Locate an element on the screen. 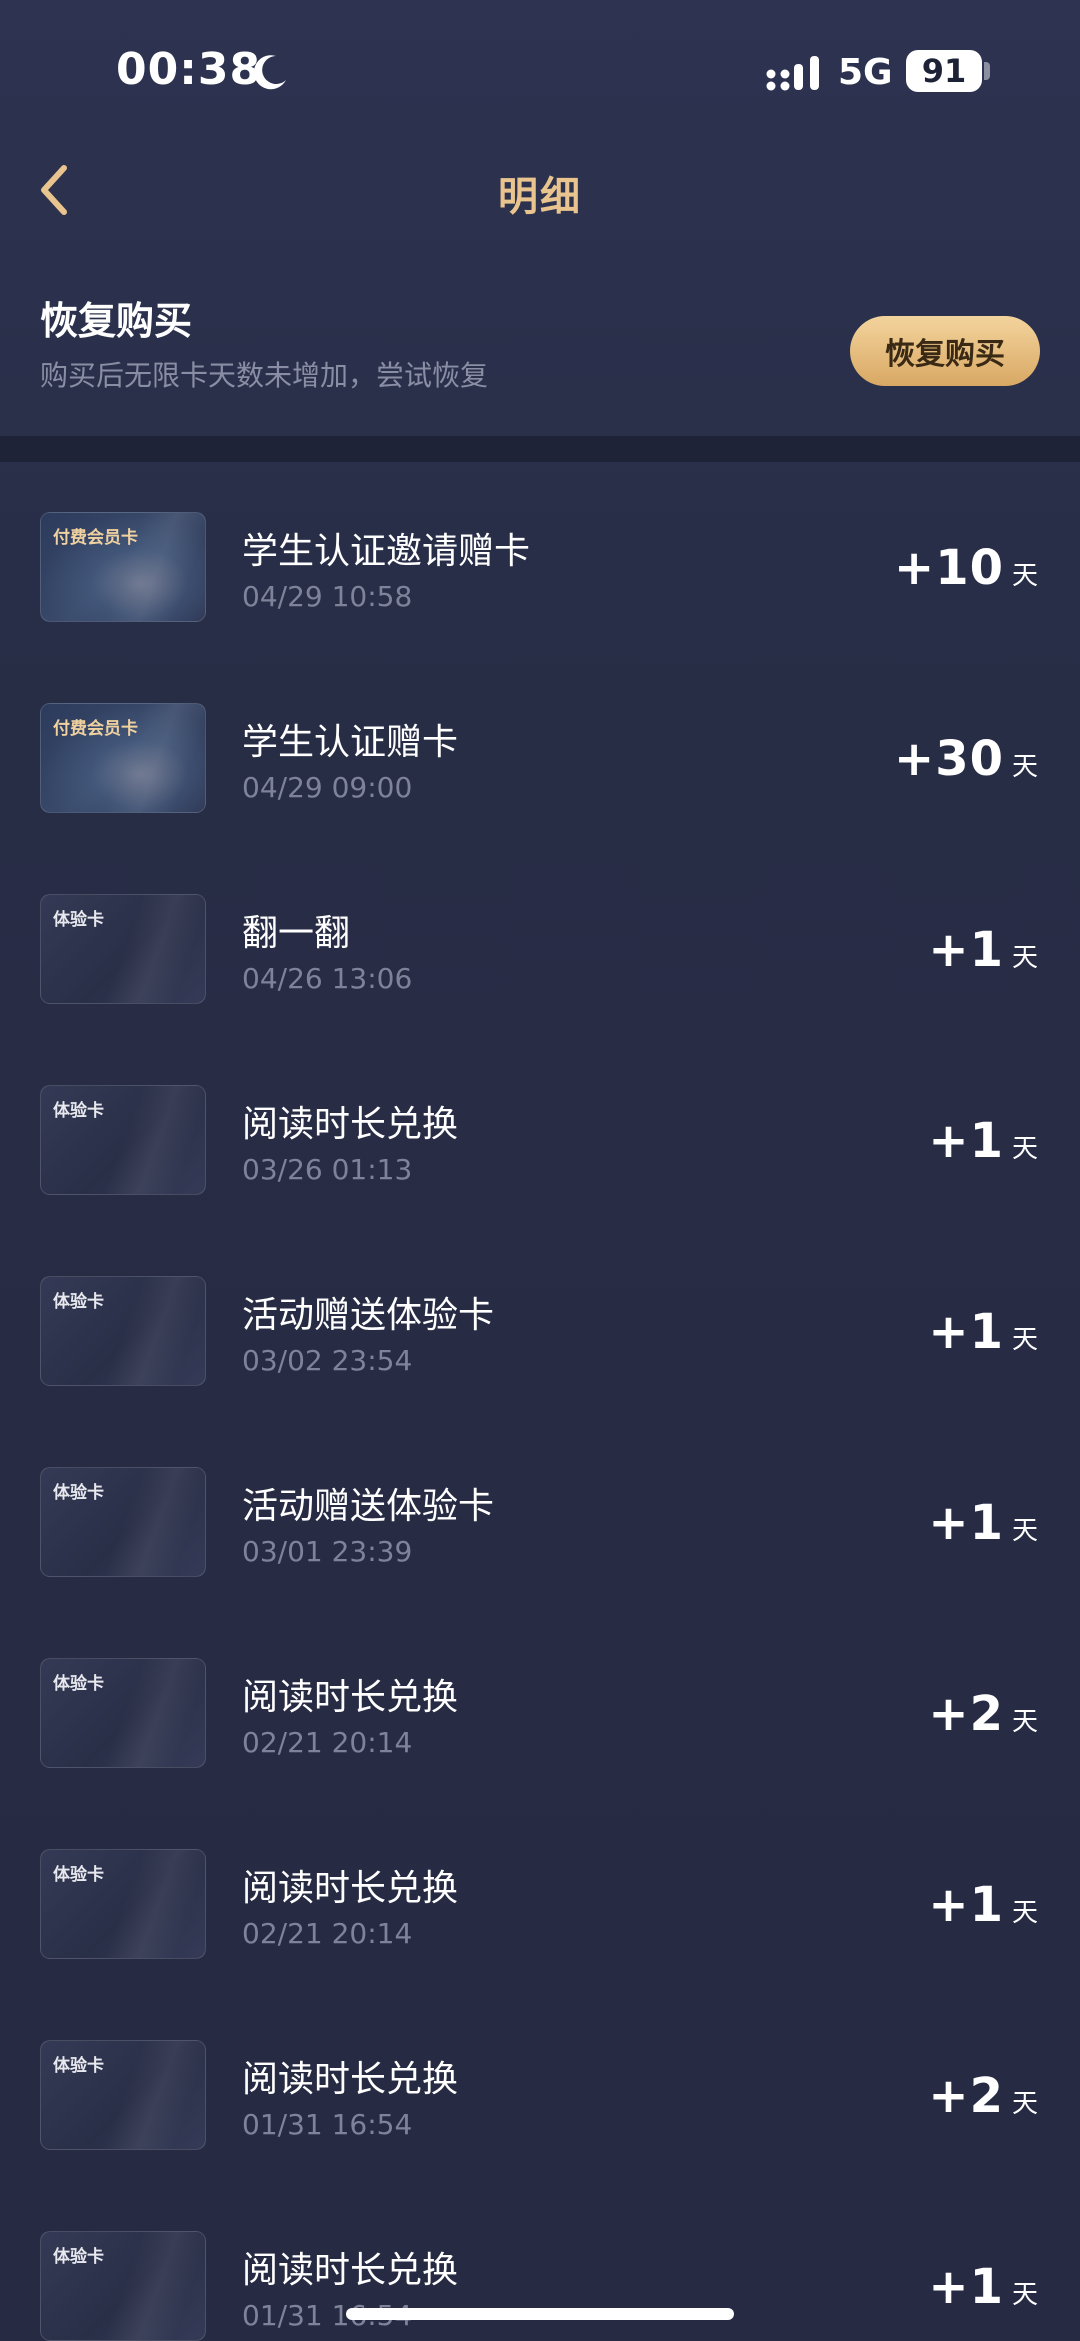 This screenshot has width=1080, height=2341. restore-subtitle: 购买后无限卡天数未增加，尝试恢复 is located at coordinates (264, 375).